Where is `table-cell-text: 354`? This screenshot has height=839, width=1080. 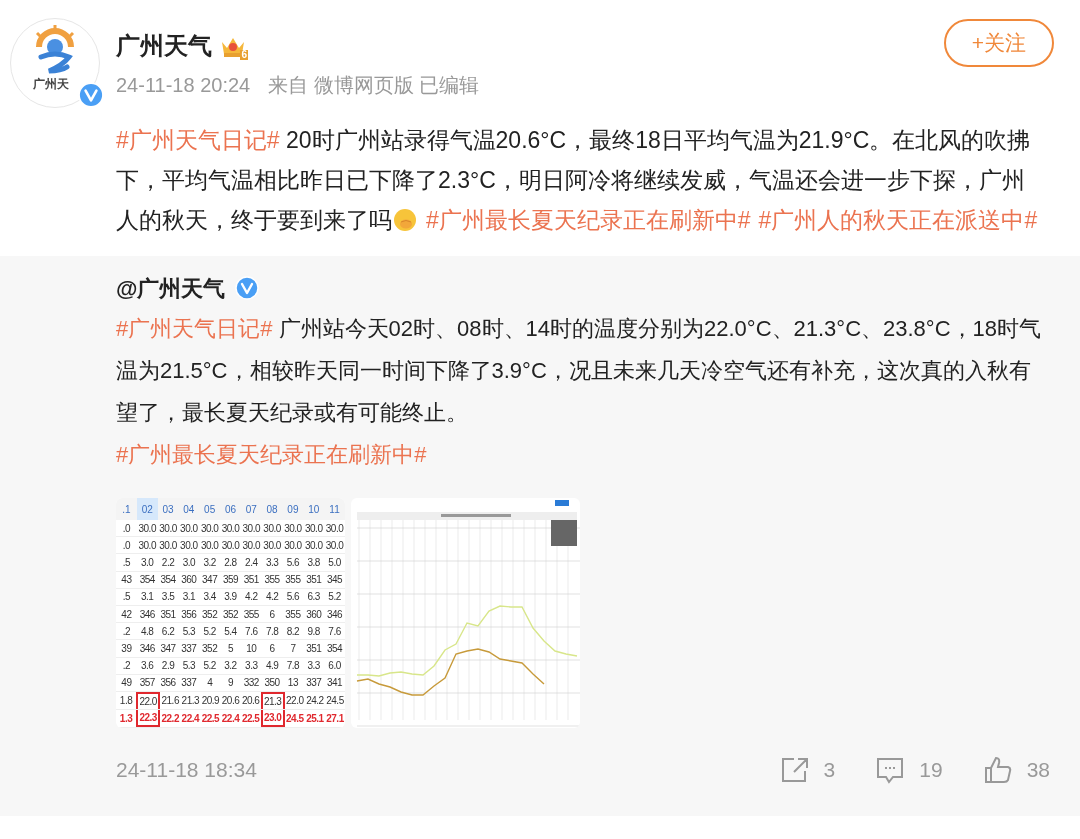
table-cell-text: 354 is located at coordinates (334, 649).